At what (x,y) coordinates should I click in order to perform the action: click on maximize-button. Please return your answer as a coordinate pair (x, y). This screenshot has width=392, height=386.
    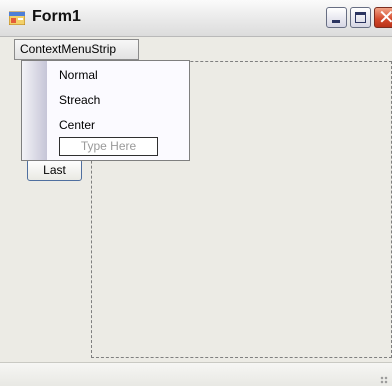
    Looking at the image, I should click on (360, 17).